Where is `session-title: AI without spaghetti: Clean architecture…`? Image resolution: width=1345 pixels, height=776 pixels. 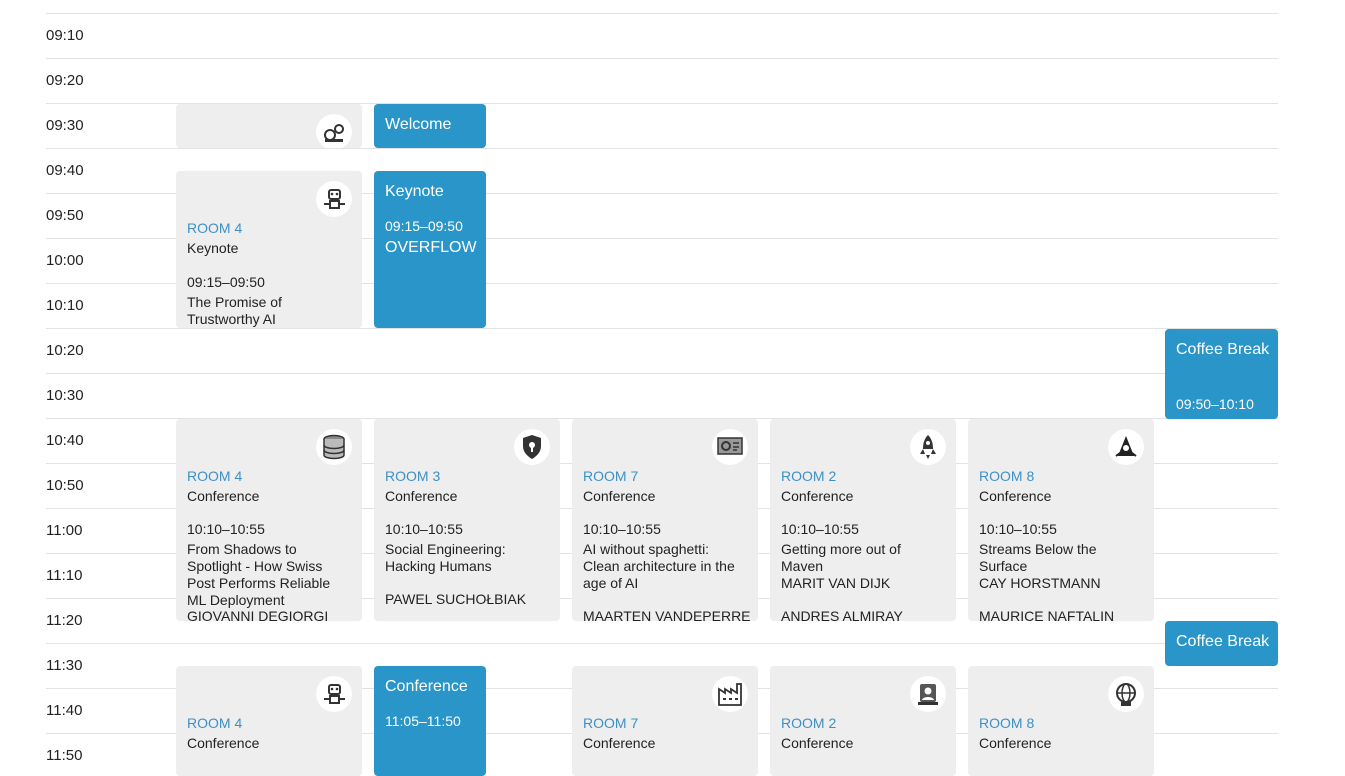
session-title: AI without spaghetti: Clean architecture… is located at coordinates (659, 566).